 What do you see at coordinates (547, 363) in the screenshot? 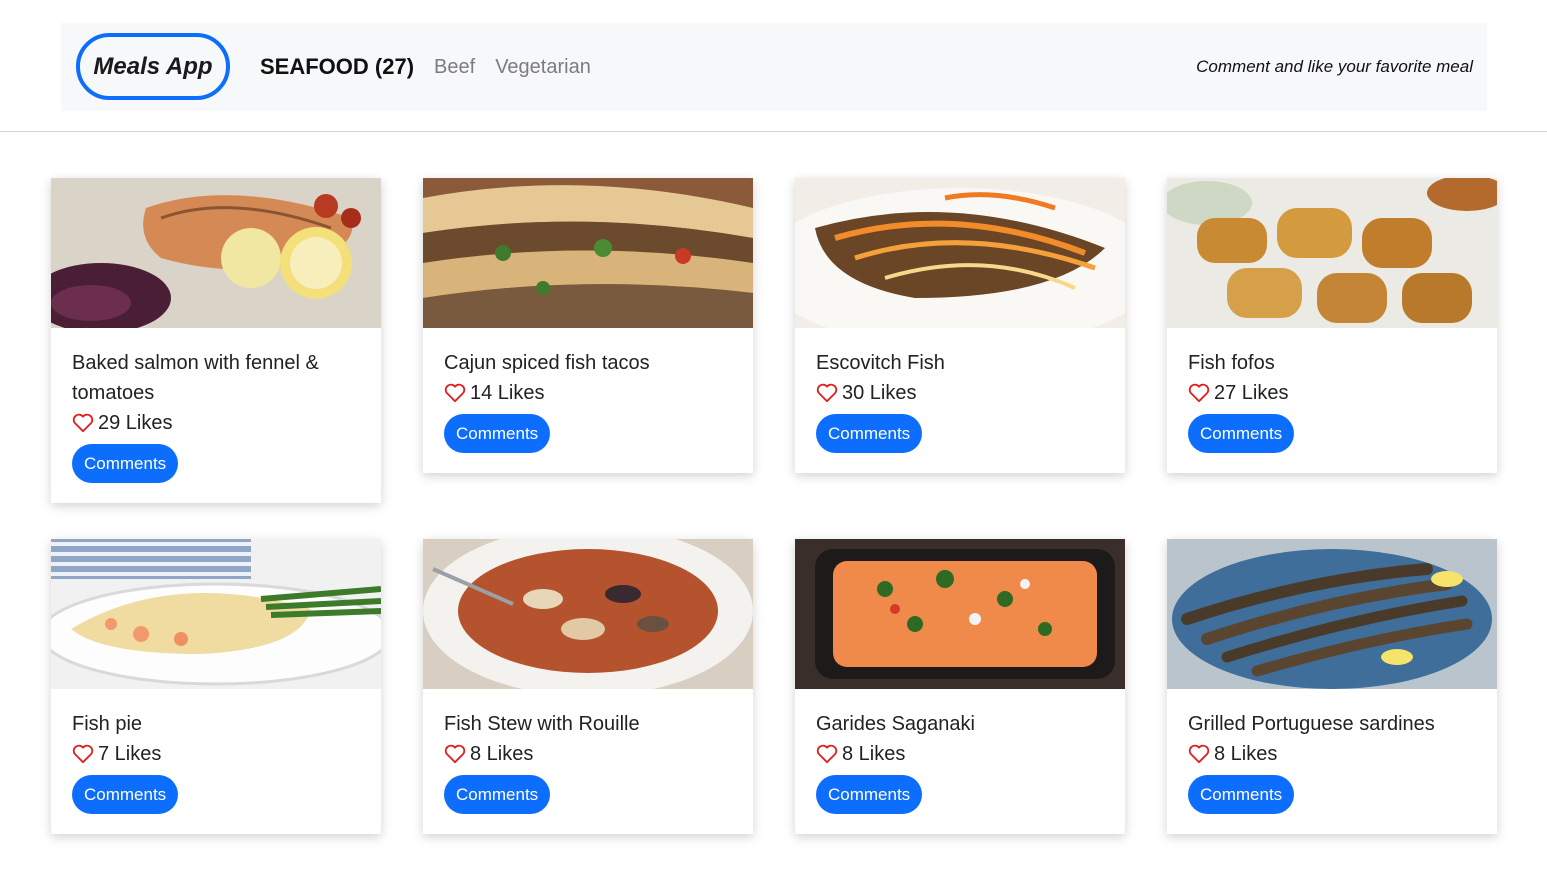
I see `meal-title: Cajun spiced fish tacos` at bounding box center [547, 363].